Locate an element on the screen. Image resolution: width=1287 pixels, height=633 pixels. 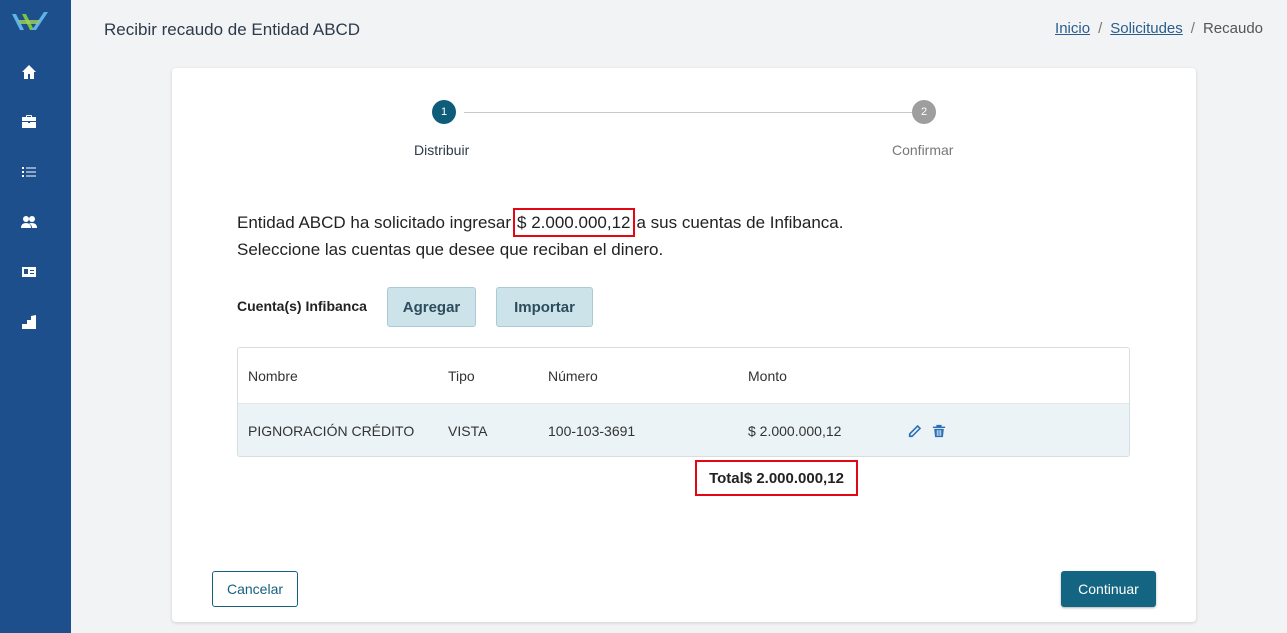
breadcrumb: Inicio / Solicitudes / Recaudo is located at coordinates (1159, 28).